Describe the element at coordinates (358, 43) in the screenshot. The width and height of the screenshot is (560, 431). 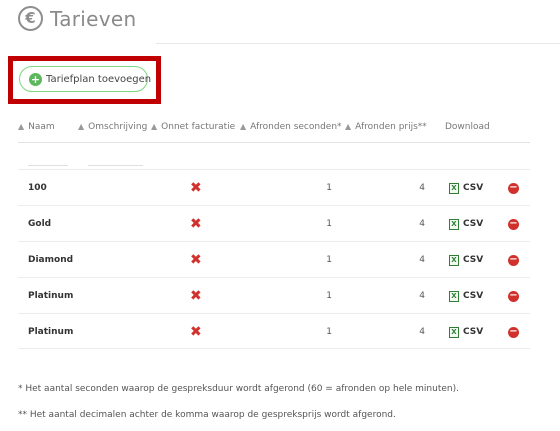
I see `header-divider` at that location.